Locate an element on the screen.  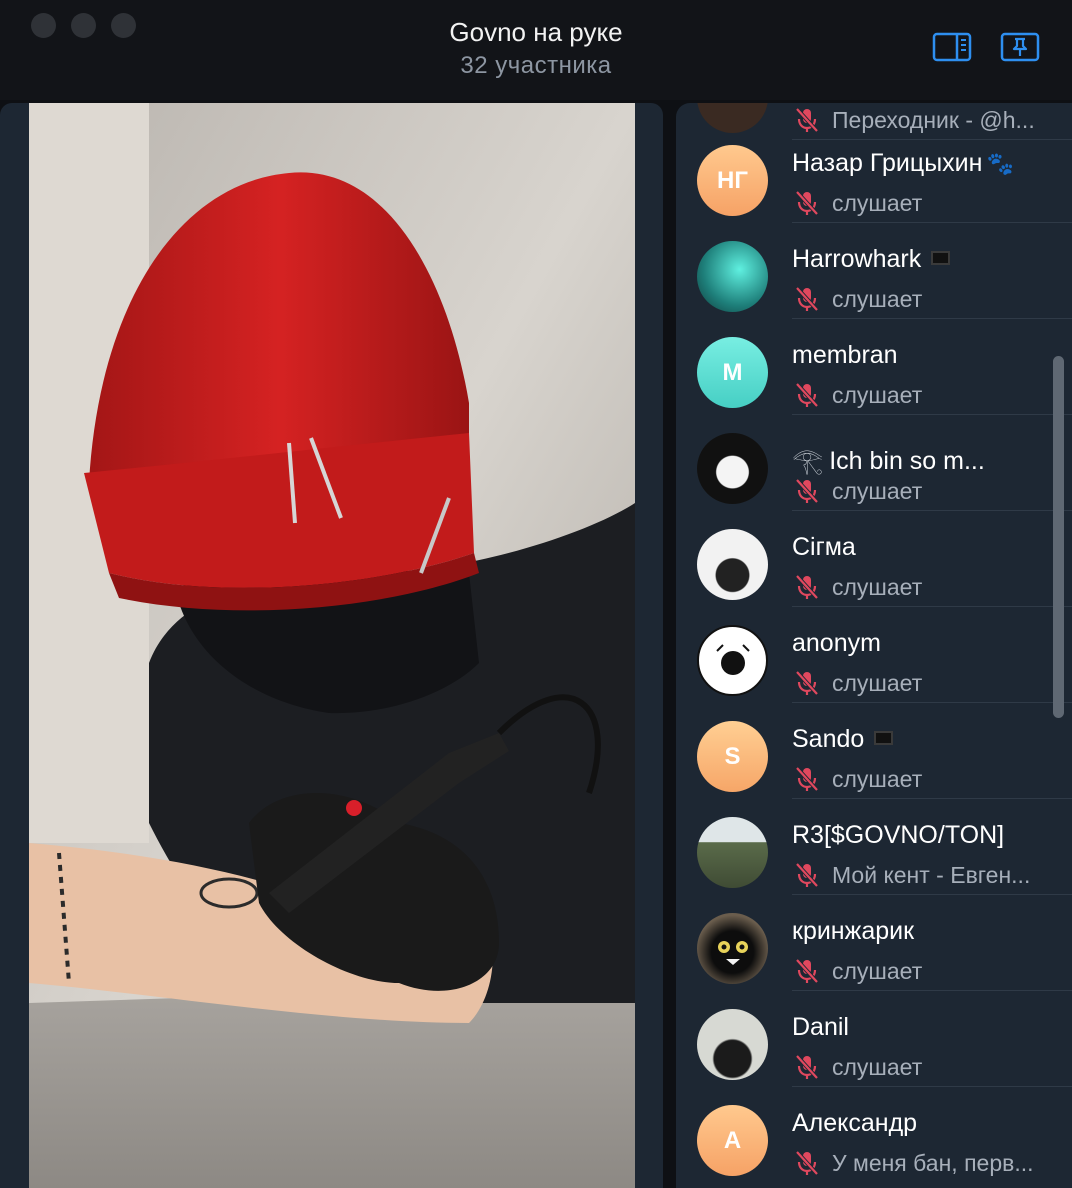
participant-row: anonym слушает is located at coordinates (874, 655).